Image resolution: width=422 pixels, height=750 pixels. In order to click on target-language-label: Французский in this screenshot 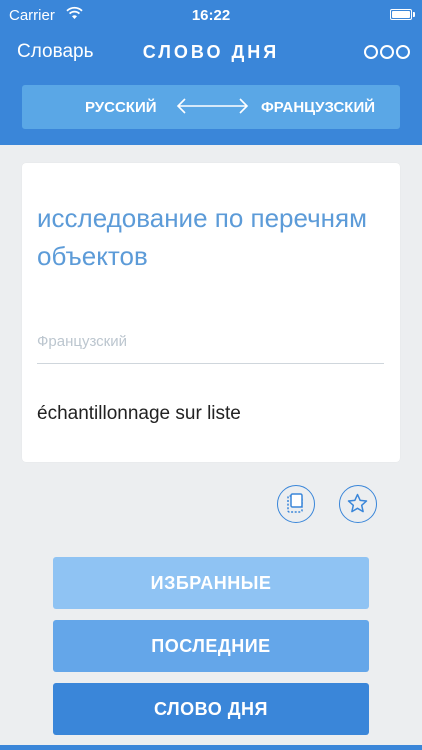, I will do `click(82, 341)`.